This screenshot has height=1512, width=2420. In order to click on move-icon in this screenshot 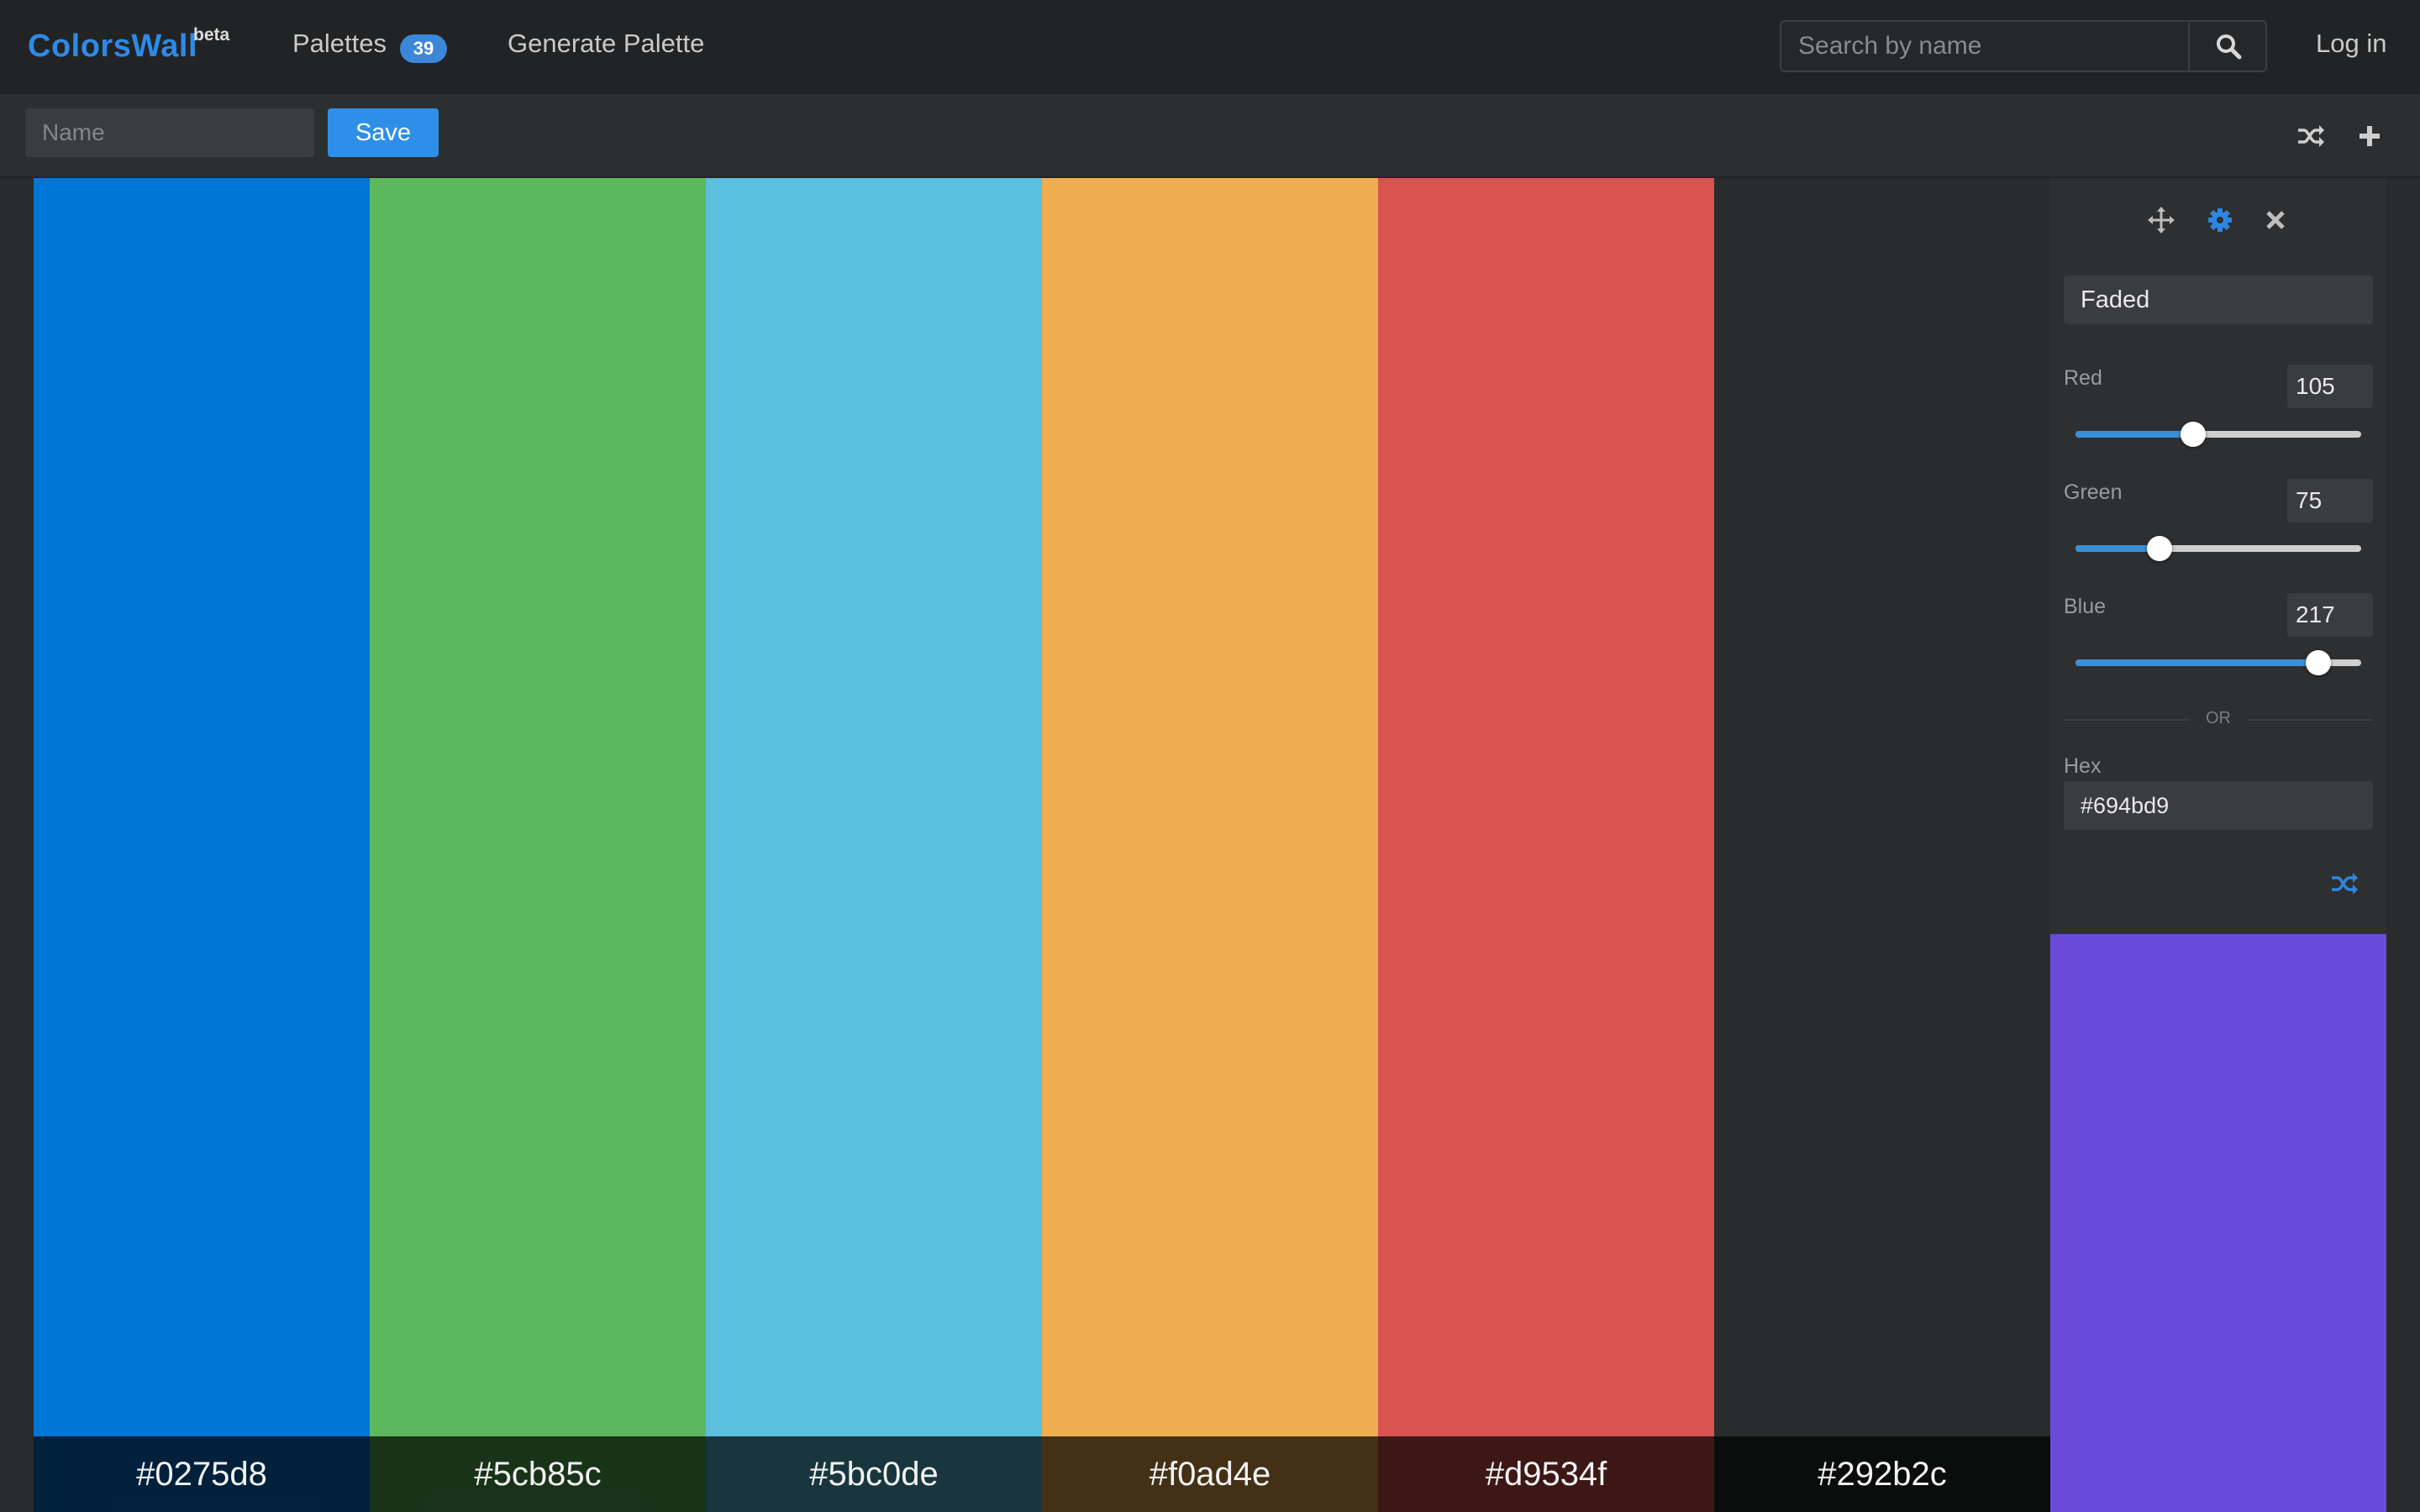, I will do `click(2161, 220)`.